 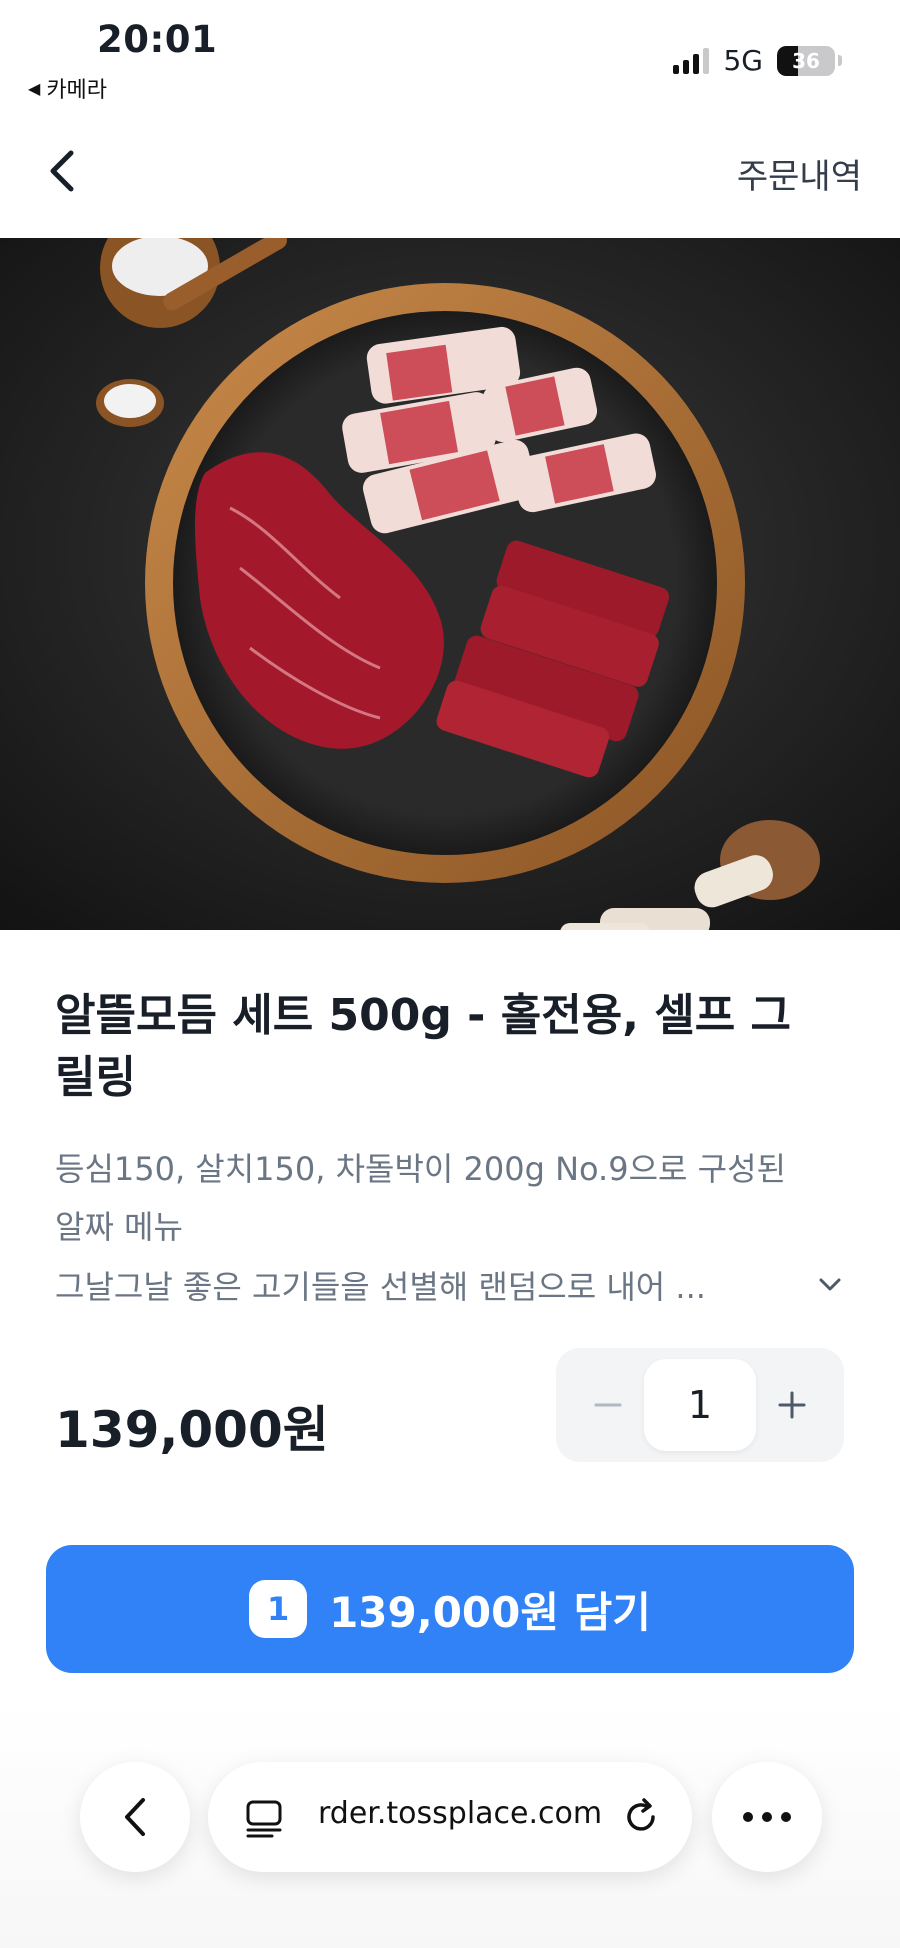 I want to click on url-text: rder.tossplace.com, so click(x=460, y=1813).